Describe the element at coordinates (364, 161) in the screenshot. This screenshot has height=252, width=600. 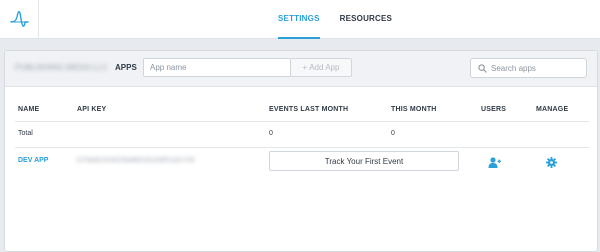
I see `track-first-event-button: Track Your First Event` at that location.